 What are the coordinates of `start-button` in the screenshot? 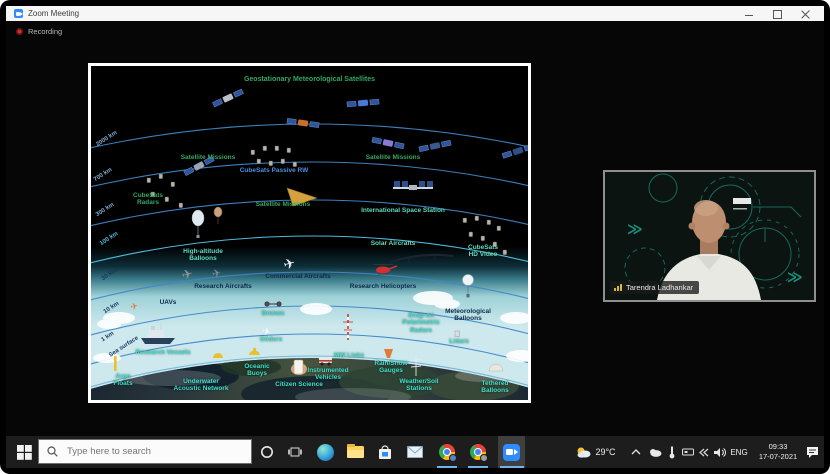 It's located at (24, 452).